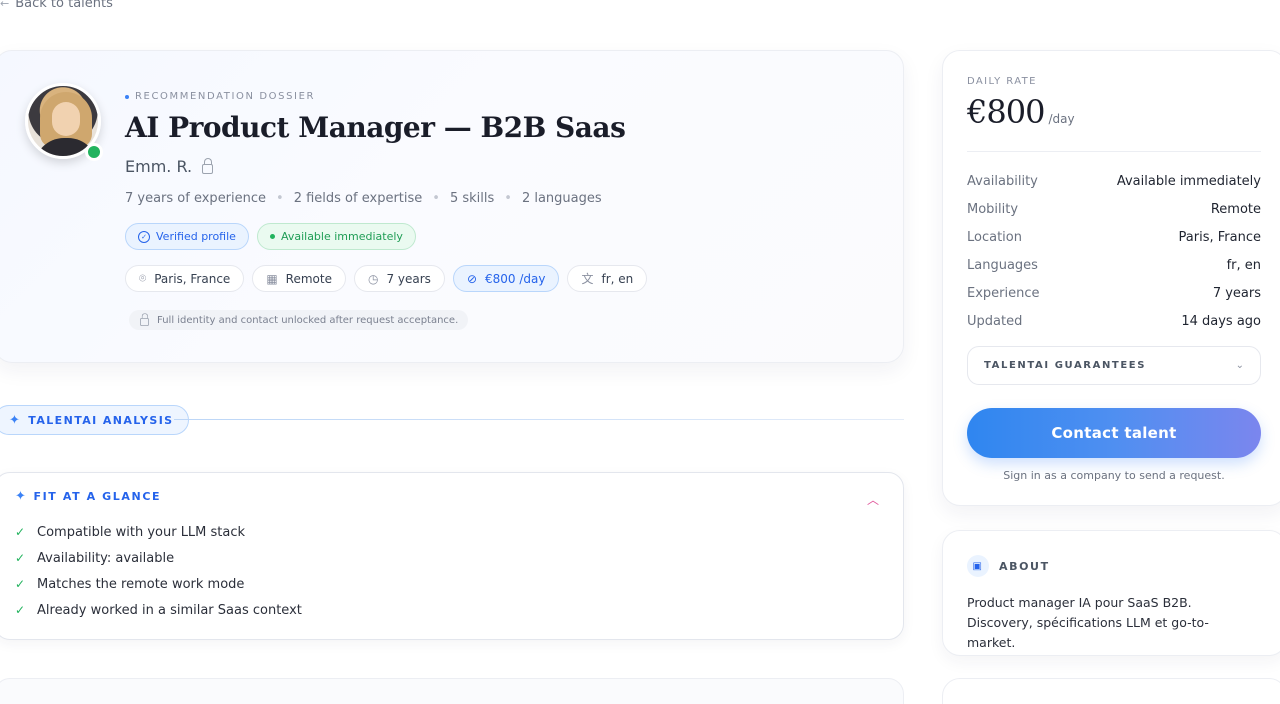 The height and width of the screenshot is (704, 1280). I want to click on briefcase-icon: ▣, so click(978, 566).